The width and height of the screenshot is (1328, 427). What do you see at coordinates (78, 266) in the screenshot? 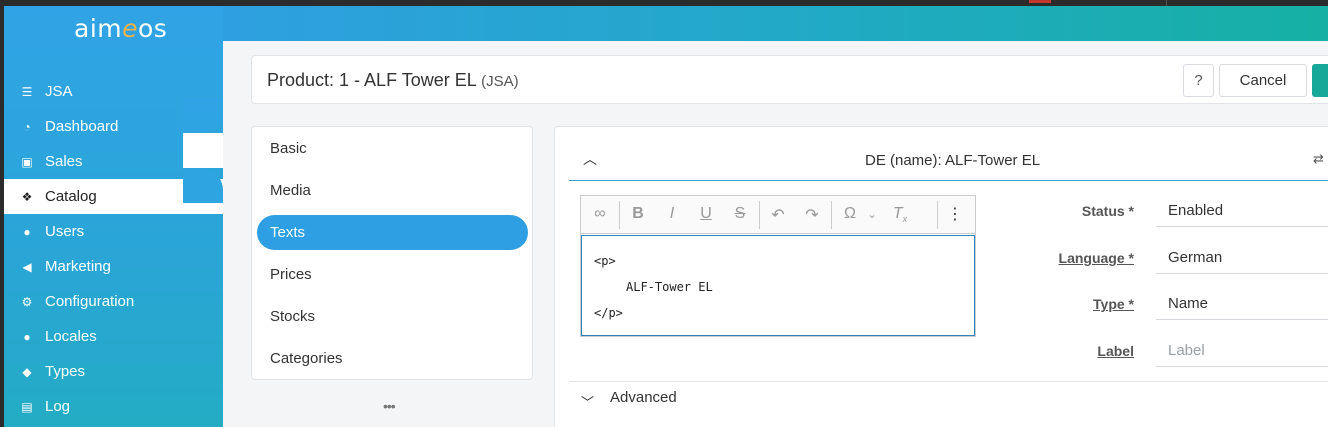
I see `sidebar-item-label: Marketing` at bounding box center [78, 266].